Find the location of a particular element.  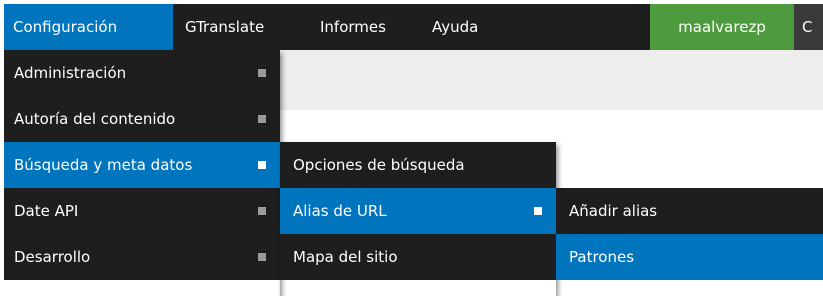

menu-item-label: Añadir alias is located at coordinates (613, 211).